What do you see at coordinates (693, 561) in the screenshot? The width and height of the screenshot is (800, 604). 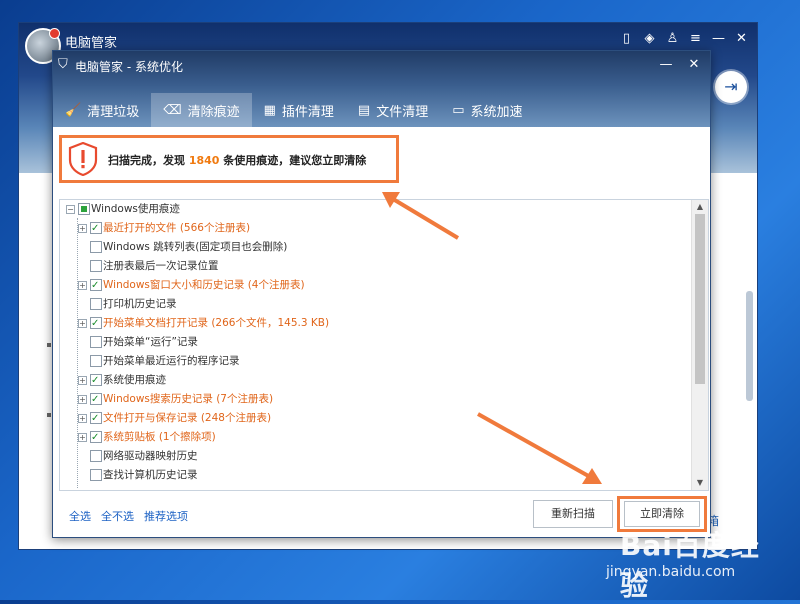 I see `watermark: Bai百度经验 jingyan.baidu.com` at bounding box center [693, 561].